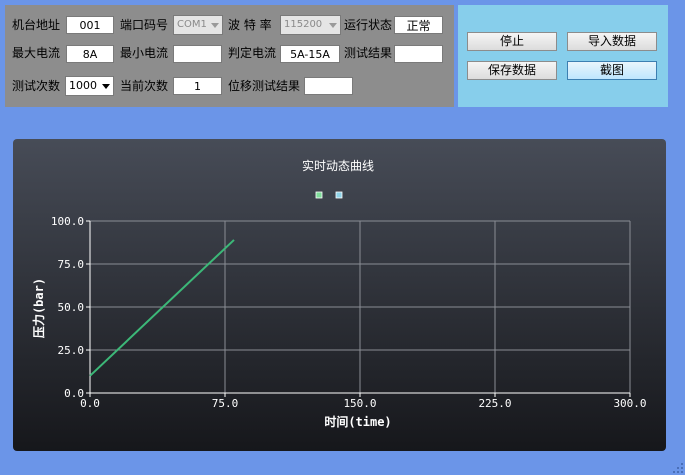 Image resolution: width=685 pixels, height=475 pixels. What do you see at coordinates (494, 403) in the screenshot?
I see `x-tick-label: 225.0` at bounding box center [494, 403].